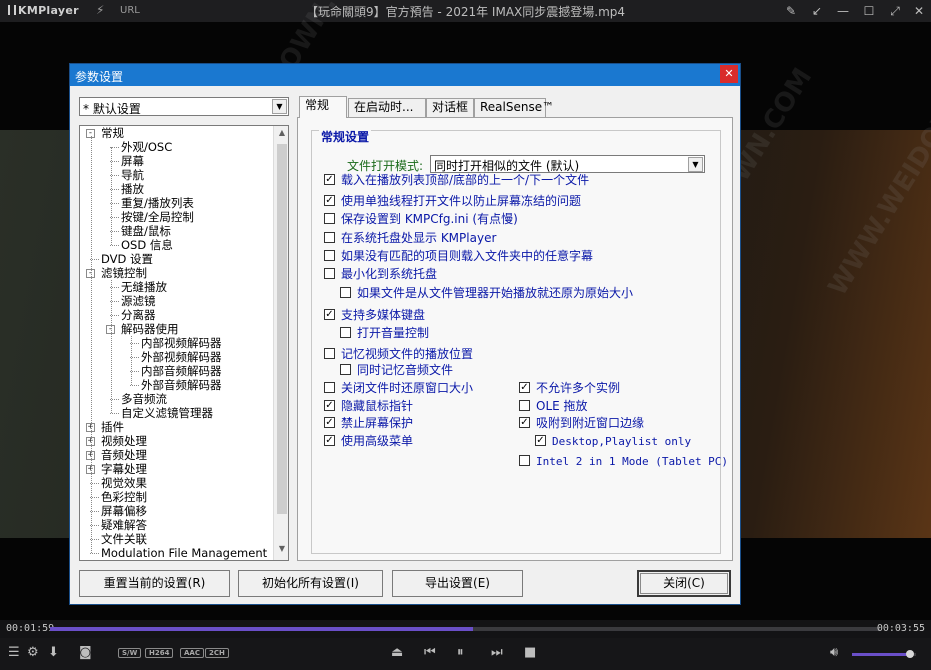 This screenshot has width=931, height=670. I want to click on option-label: 记忆视频文件的播放位置, so click(407, 354).